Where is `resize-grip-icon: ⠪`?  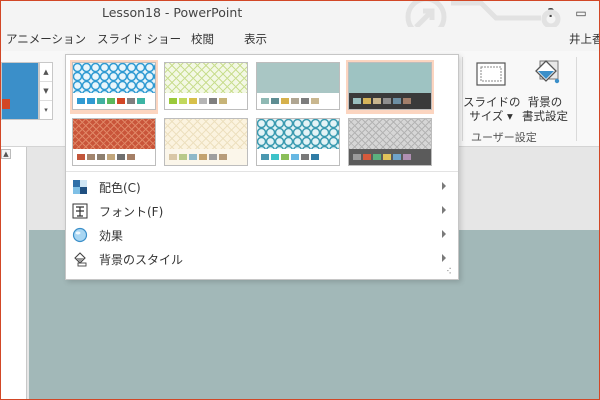
resize-grip-icon: ⠪ is located at coordinates (451, 272).